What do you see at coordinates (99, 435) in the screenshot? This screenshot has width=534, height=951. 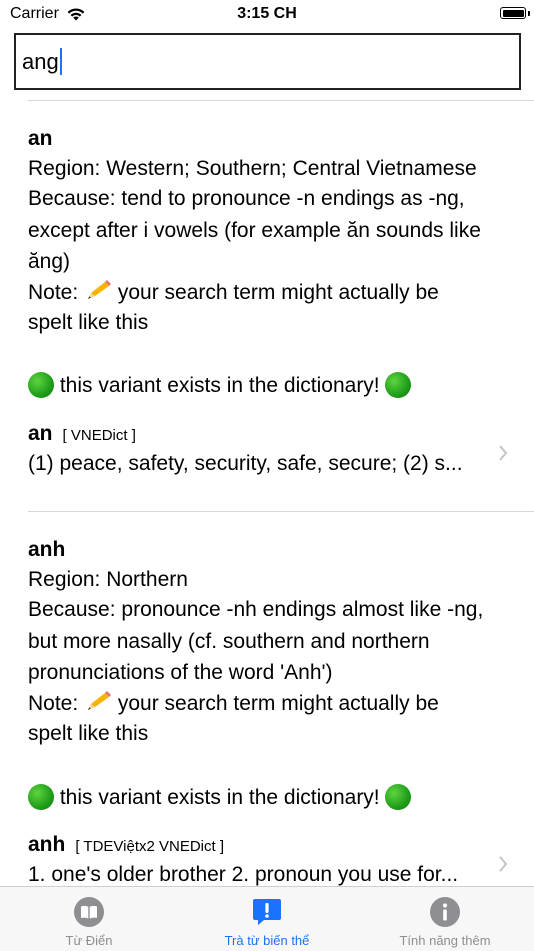 I see `result-source: [ VNEDict ]` at bounding box center [99, 435].